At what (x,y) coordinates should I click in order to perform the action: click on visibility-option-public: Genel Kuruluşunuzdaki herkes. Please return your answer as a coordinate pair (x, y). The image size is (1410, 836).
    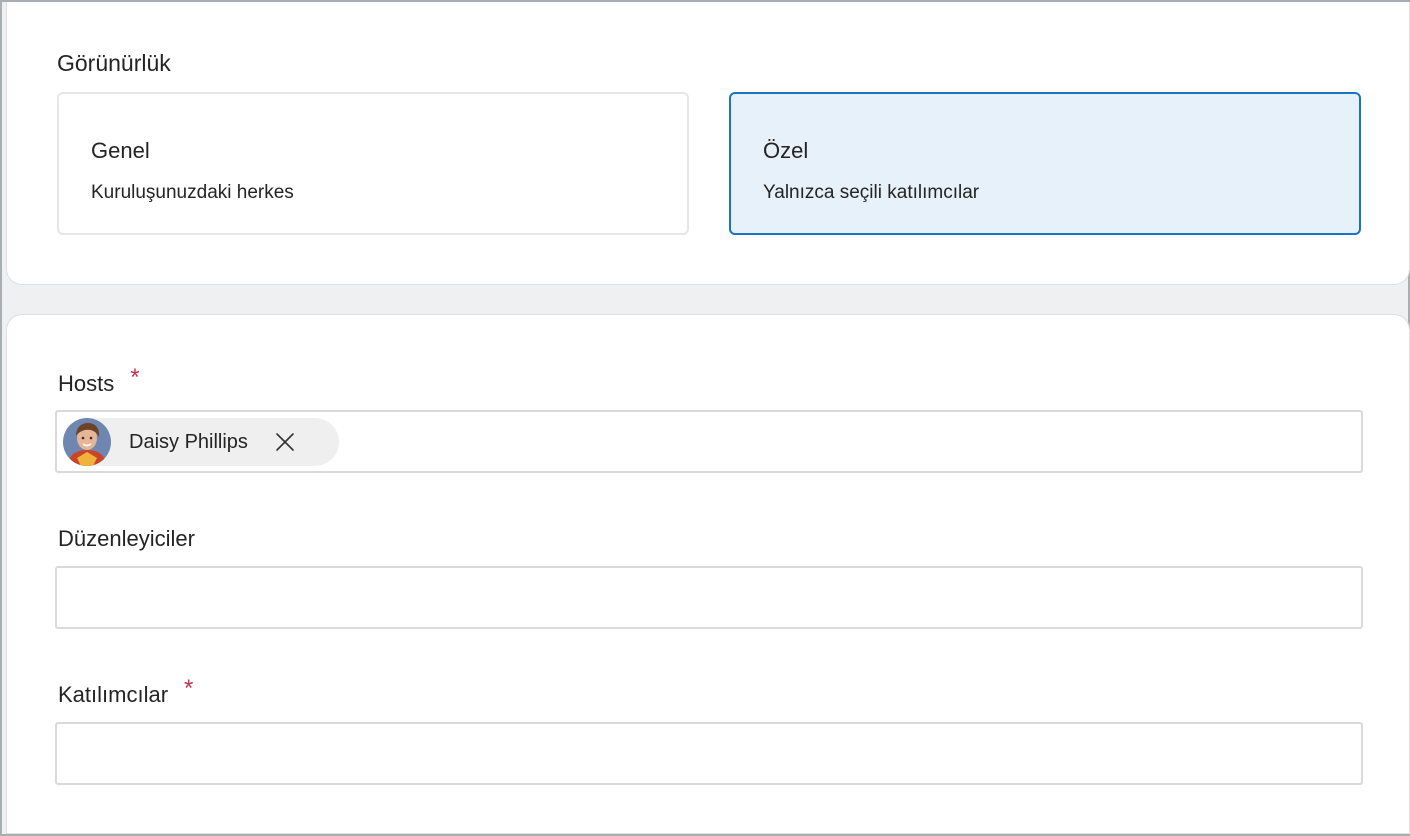
    Looking at the image, I should click on (373, 163).